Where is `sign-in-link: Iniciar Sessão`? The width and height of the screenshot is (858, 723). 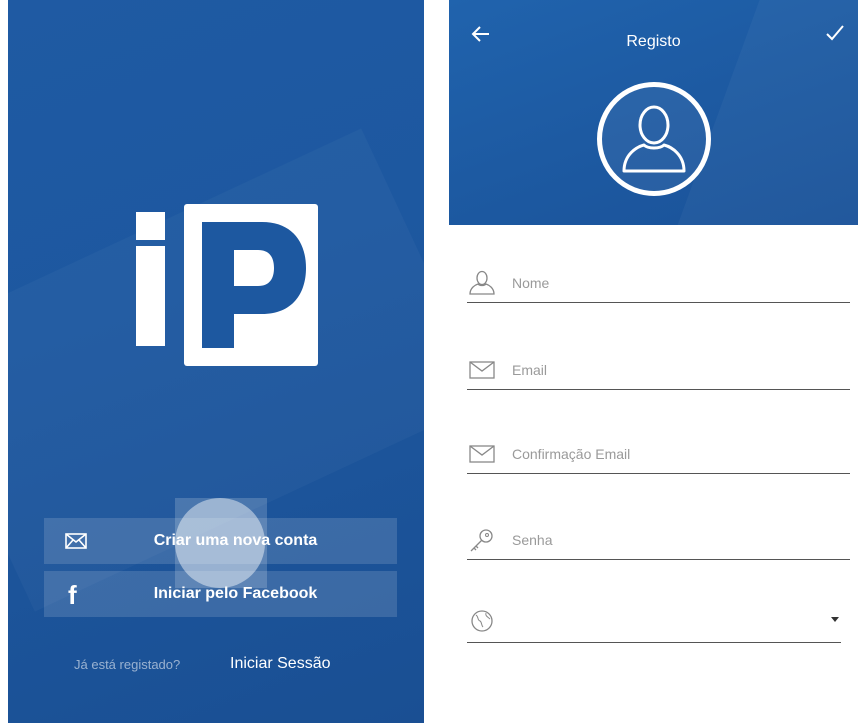 sign-in-link: Iniciar Sessão is located at coordinates (280, 664).